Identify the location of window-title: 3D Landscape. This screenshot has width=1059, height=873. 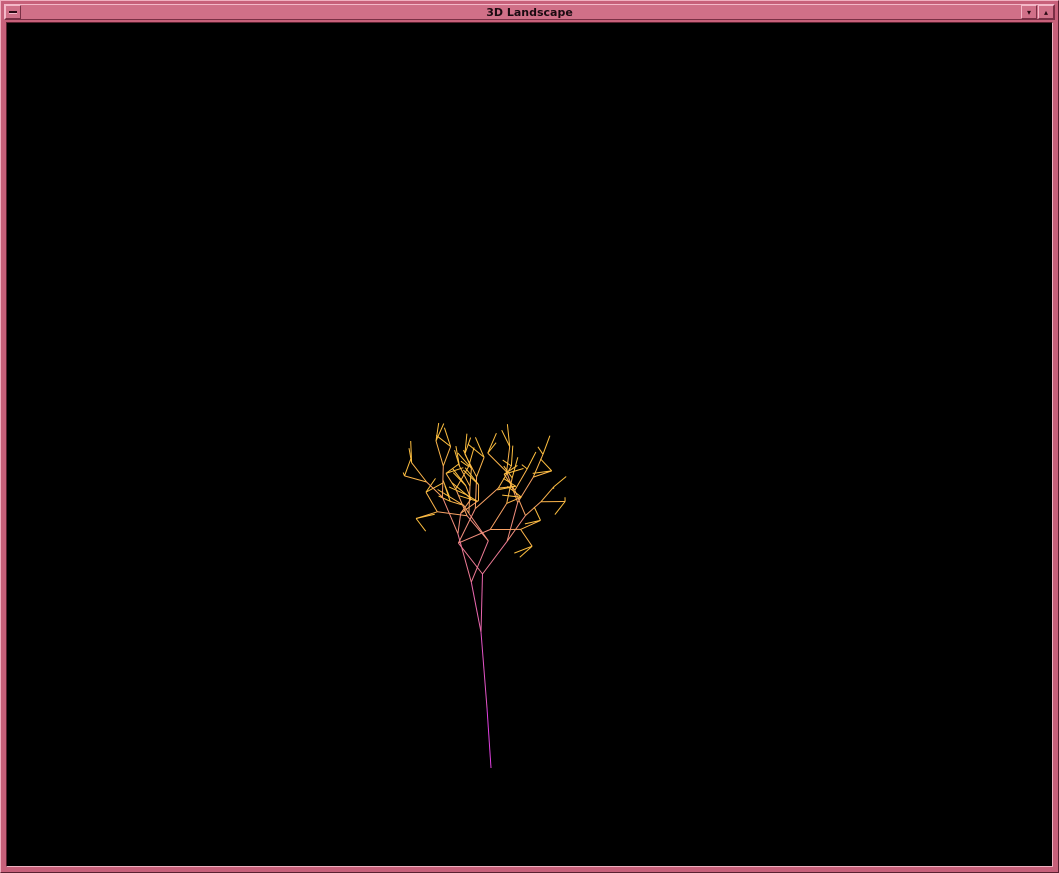
(529, 12).